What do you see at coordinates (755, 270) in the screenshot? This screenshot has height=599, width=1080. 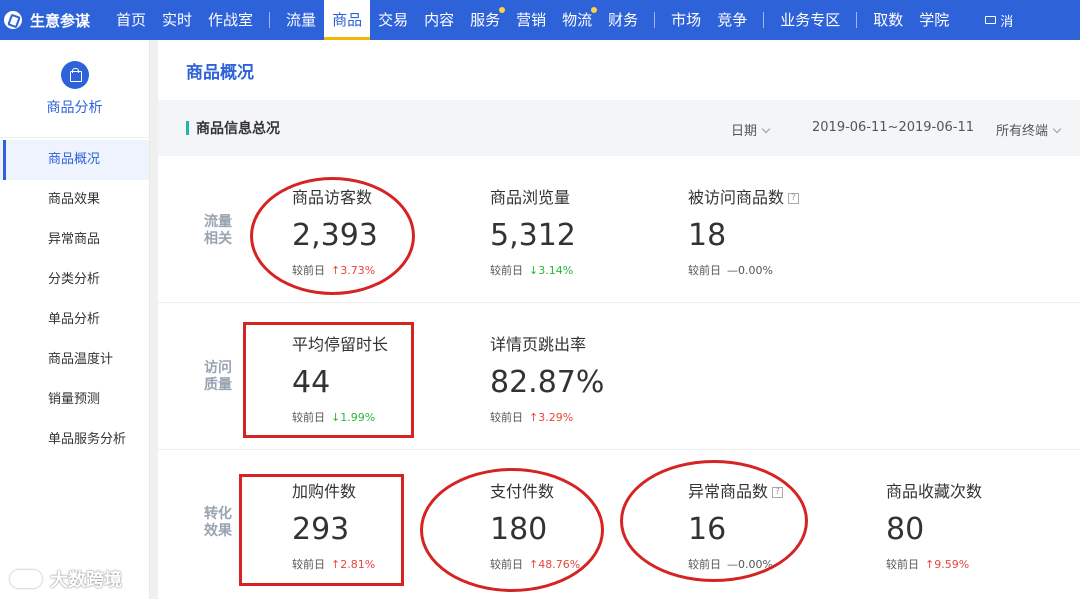 I see `change-value: 0.00%` at bounding box center [755, 270].